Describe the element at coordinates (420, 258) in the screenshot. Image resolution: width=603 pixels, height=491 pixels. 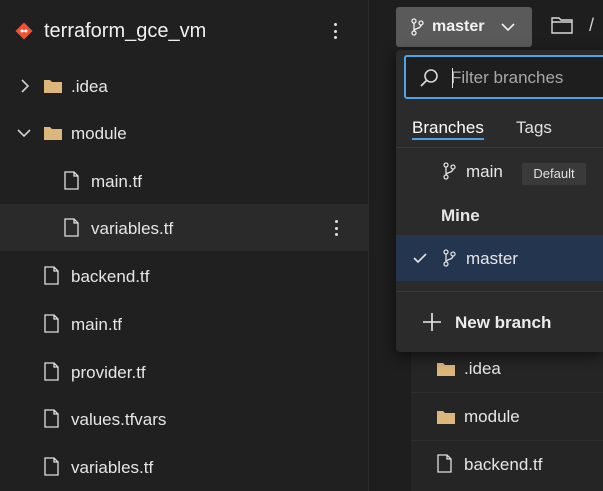
I see `checkmark-icon` at that location.